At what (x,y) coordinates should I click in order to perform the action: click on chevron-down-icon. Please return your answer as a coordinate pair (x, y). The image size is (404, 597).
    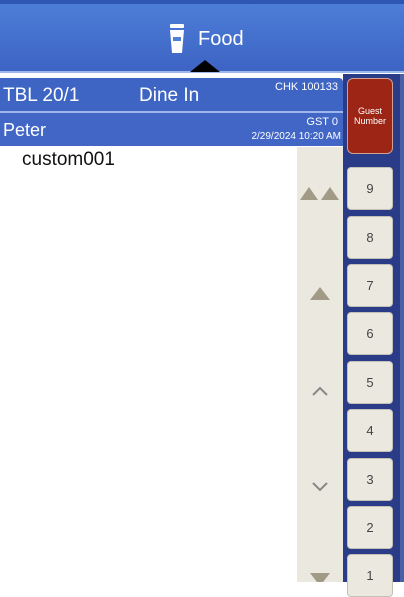
    Looking at the image, I should click on (320, 487).